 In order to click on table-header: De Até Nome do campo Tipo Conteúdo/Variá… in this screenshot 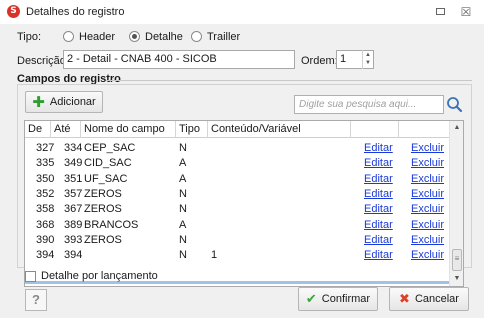, I will do `click(237, 129)`.